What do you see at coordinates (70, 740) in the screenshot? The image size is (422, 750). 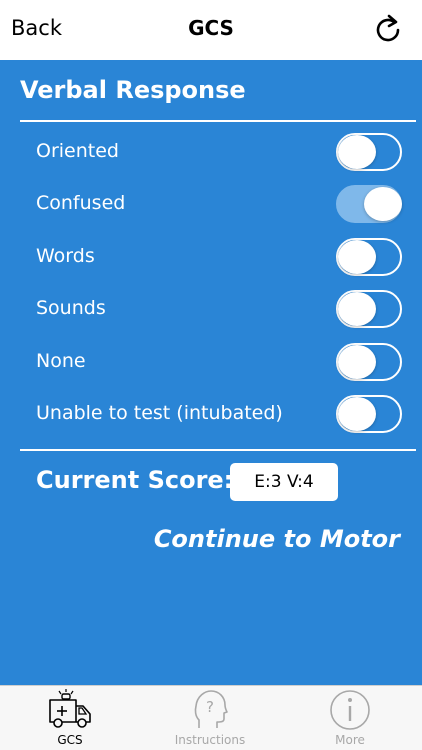 I see `tab-label: GCS` at bounding box center [70, 740].